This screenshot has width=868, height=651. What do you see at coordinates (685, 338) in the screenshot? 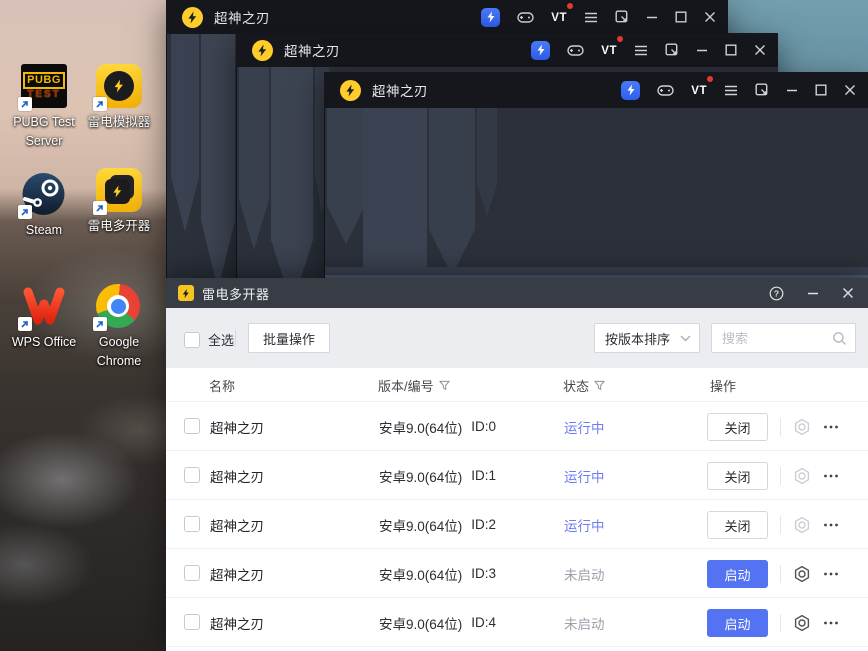
I see `chevron-down-icon` at bounding box center [685, 338].